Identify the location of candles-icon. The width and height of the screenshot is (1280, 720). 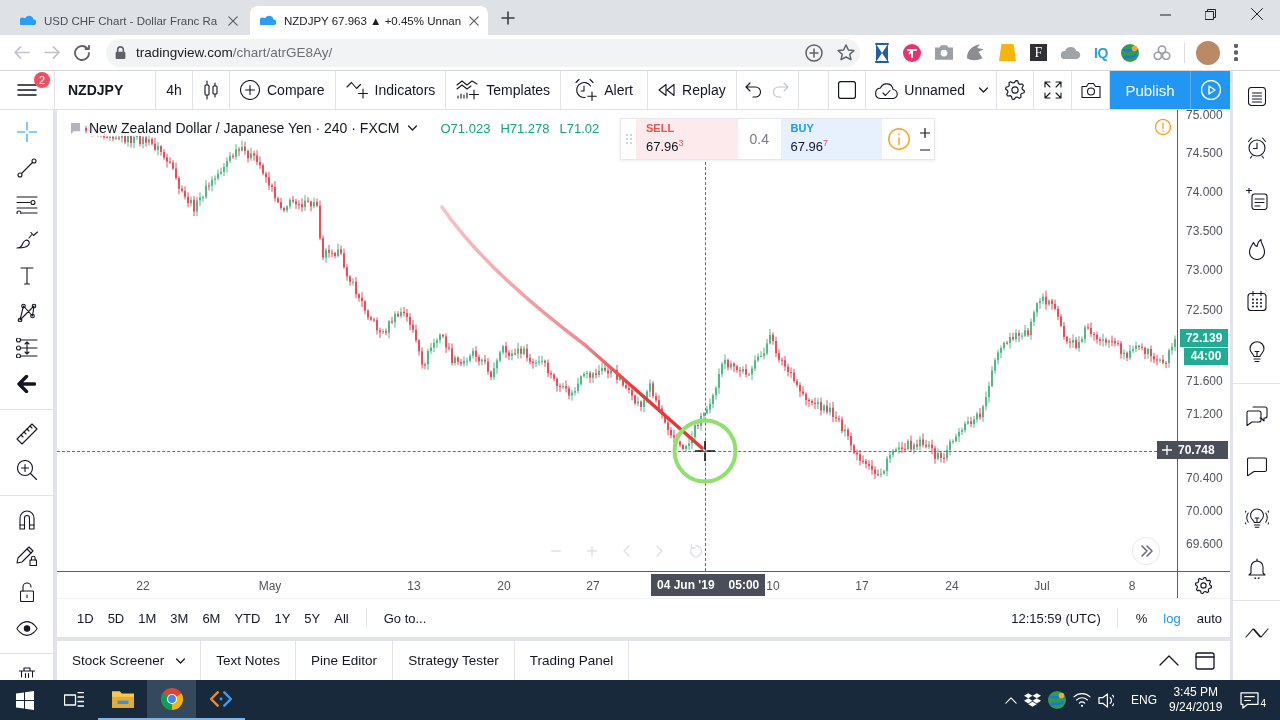
(211, 90).